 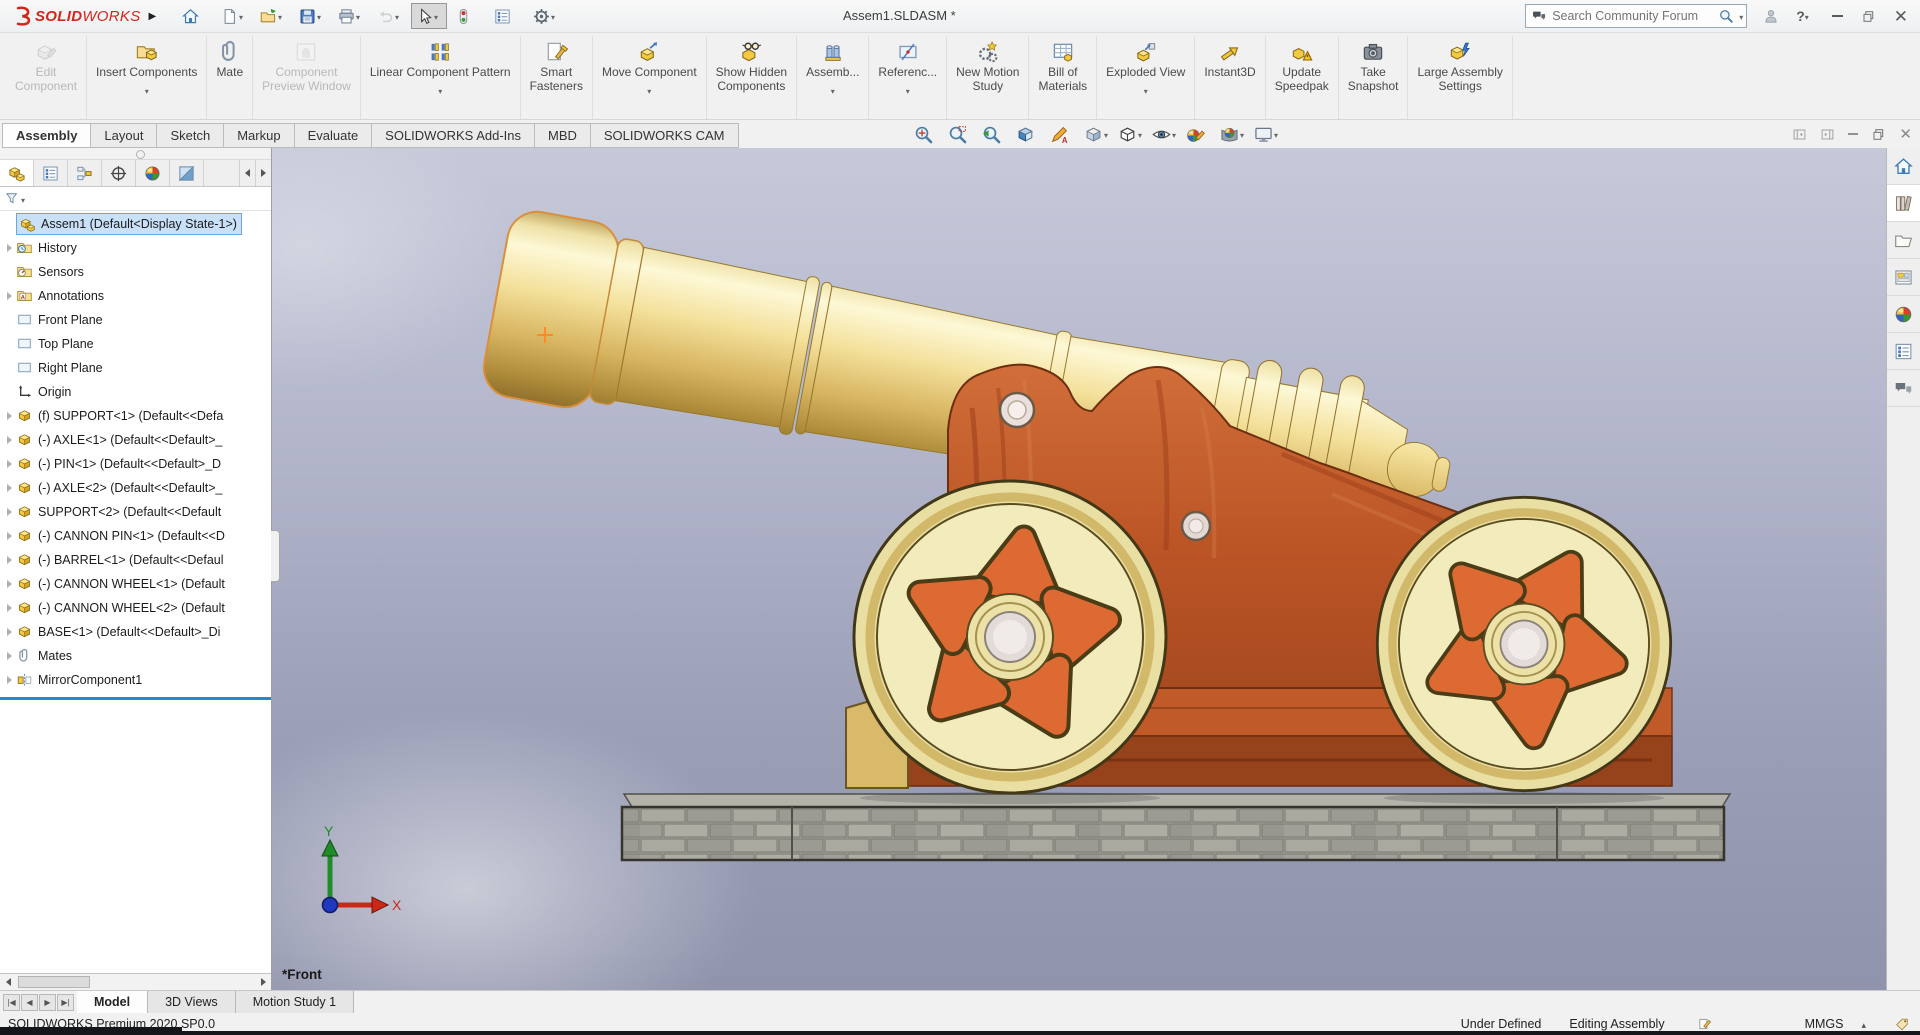 I want to click on restore-window-button, so click(x=1868, y=16).